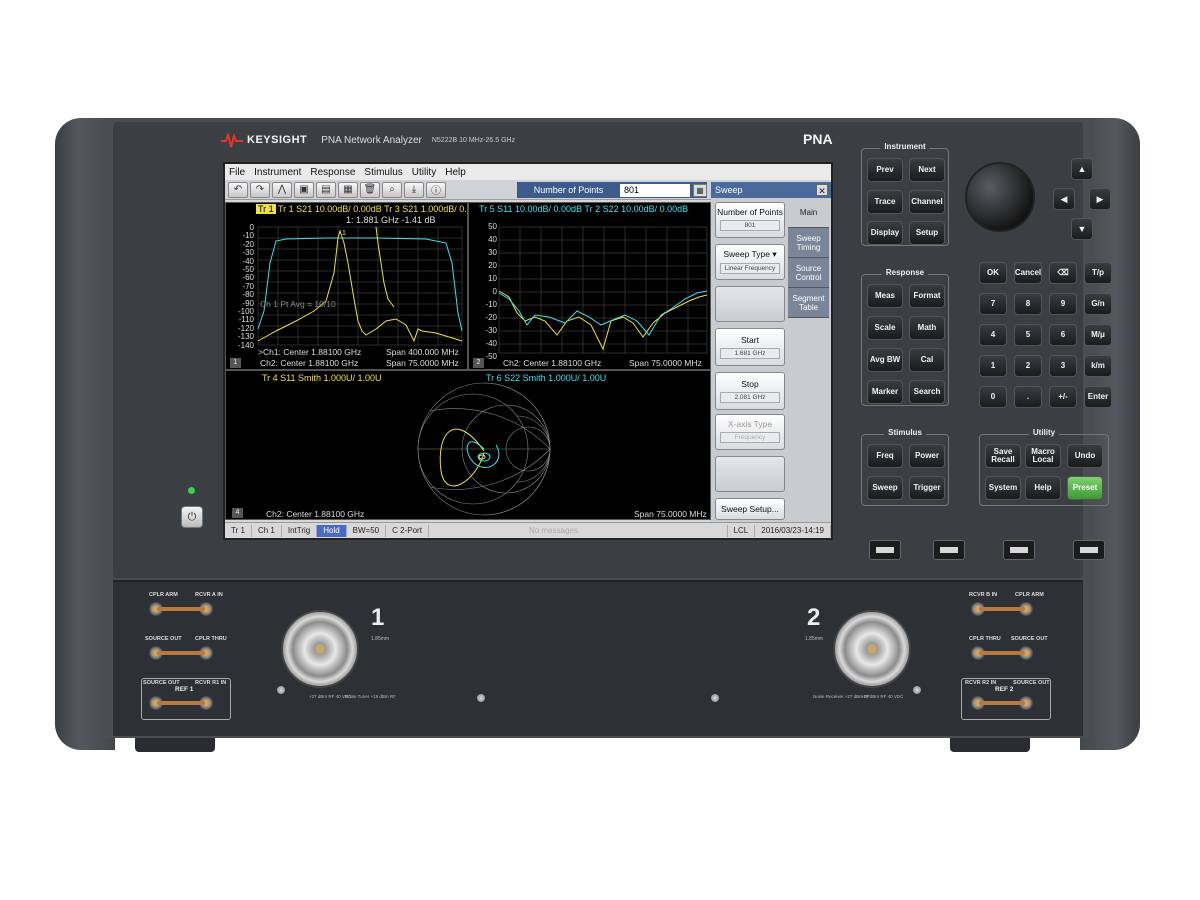 The image size is (1200, 900). I want to click on next-key: Next, so click(927, 170).